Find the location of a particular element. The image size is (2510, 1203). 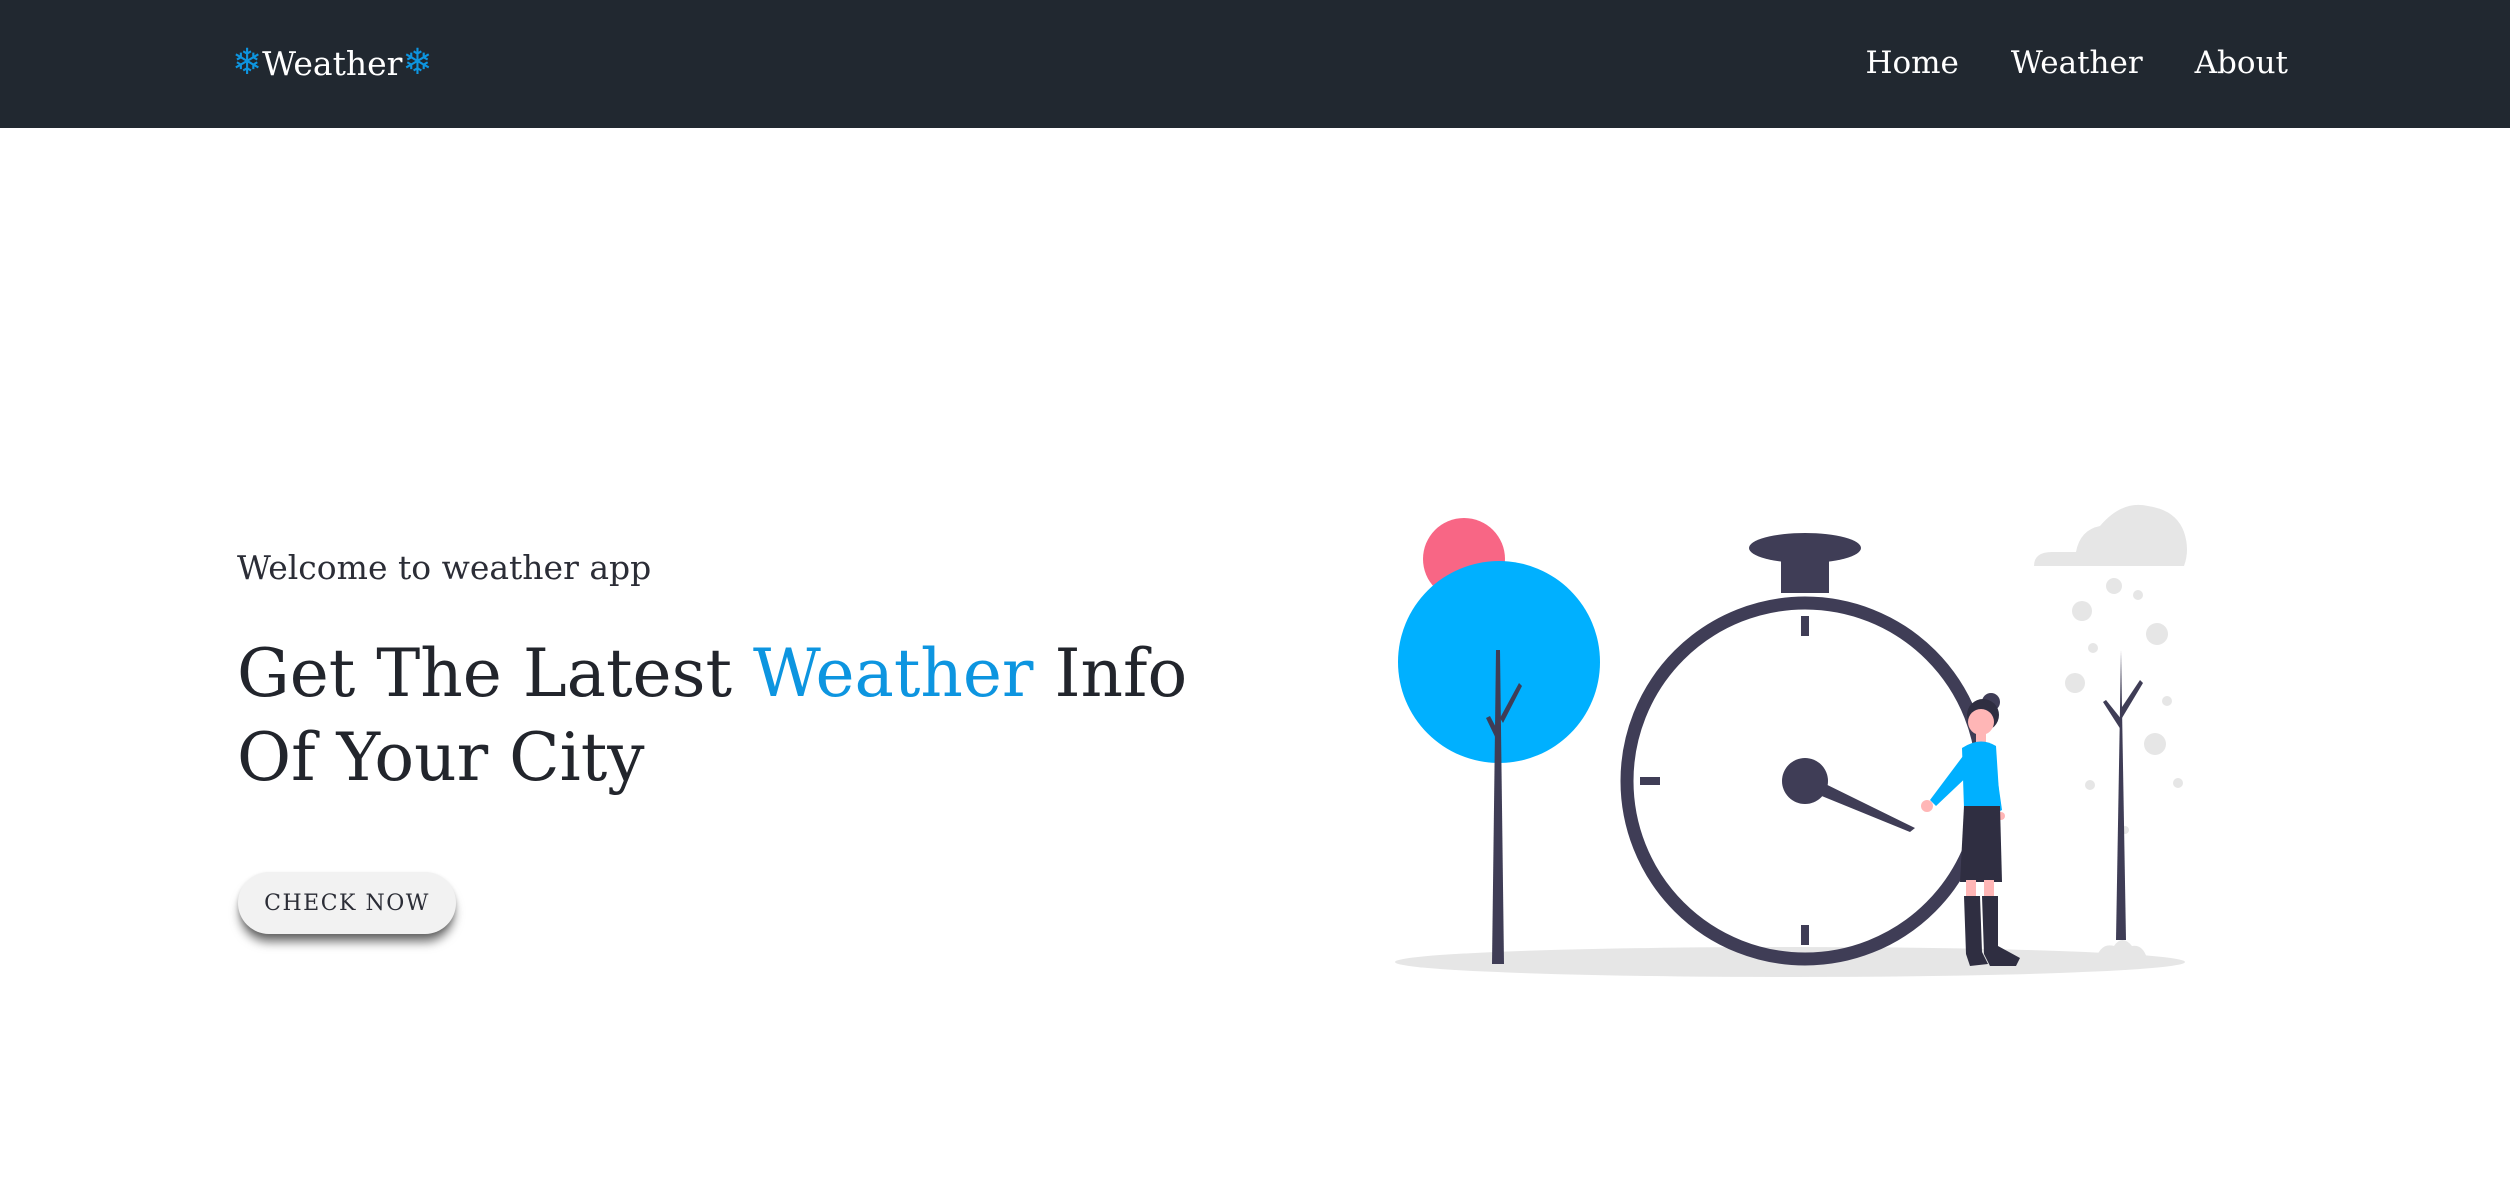

headline-accent-word: Weather is located at coordinates (893, 673).